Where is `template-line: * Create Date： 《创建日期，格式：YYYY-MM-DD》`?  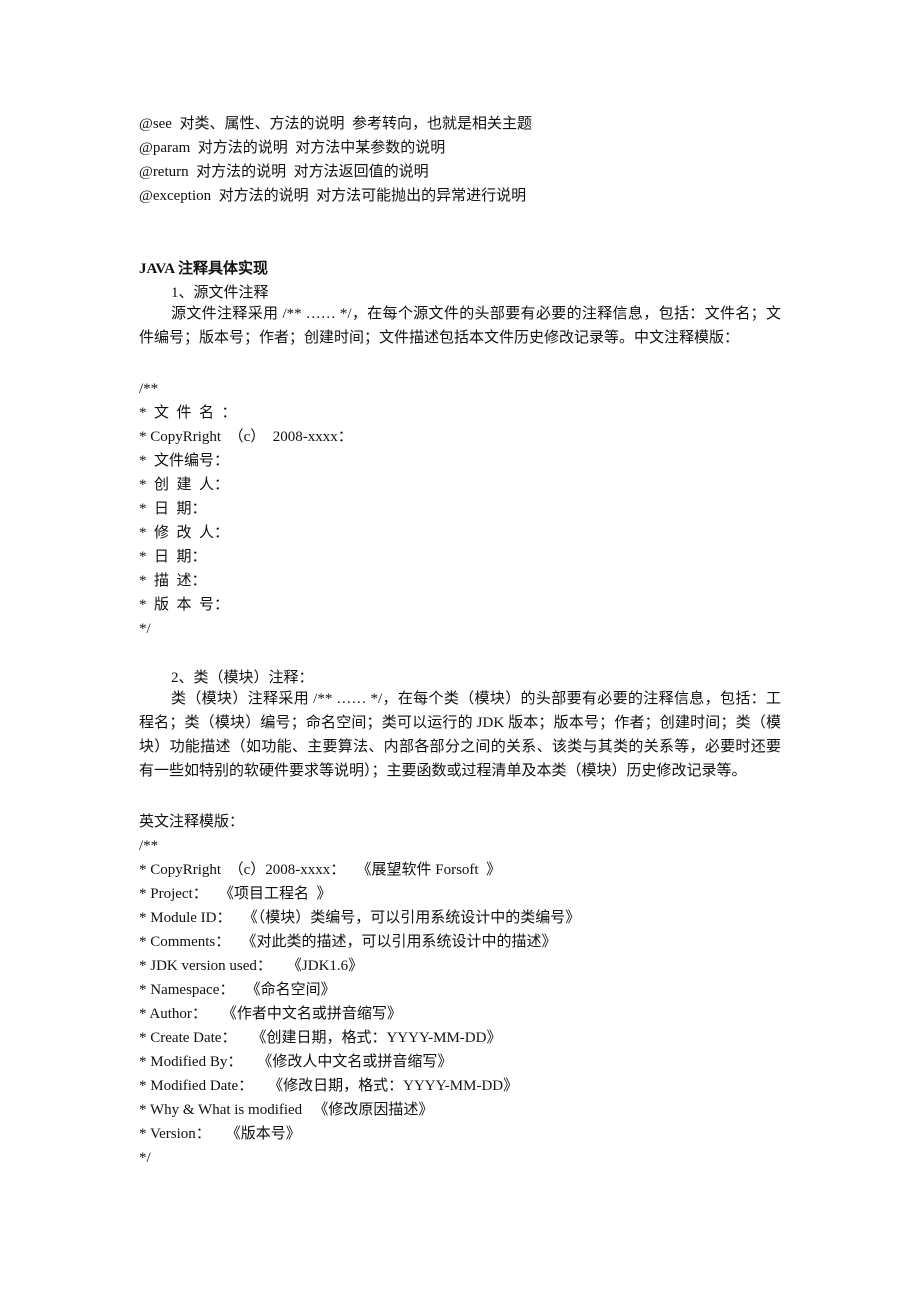
template-line: * Create Date： 《创建日期，格式：YYYY-MM-DD》 is located at coordinates (320, 1038).